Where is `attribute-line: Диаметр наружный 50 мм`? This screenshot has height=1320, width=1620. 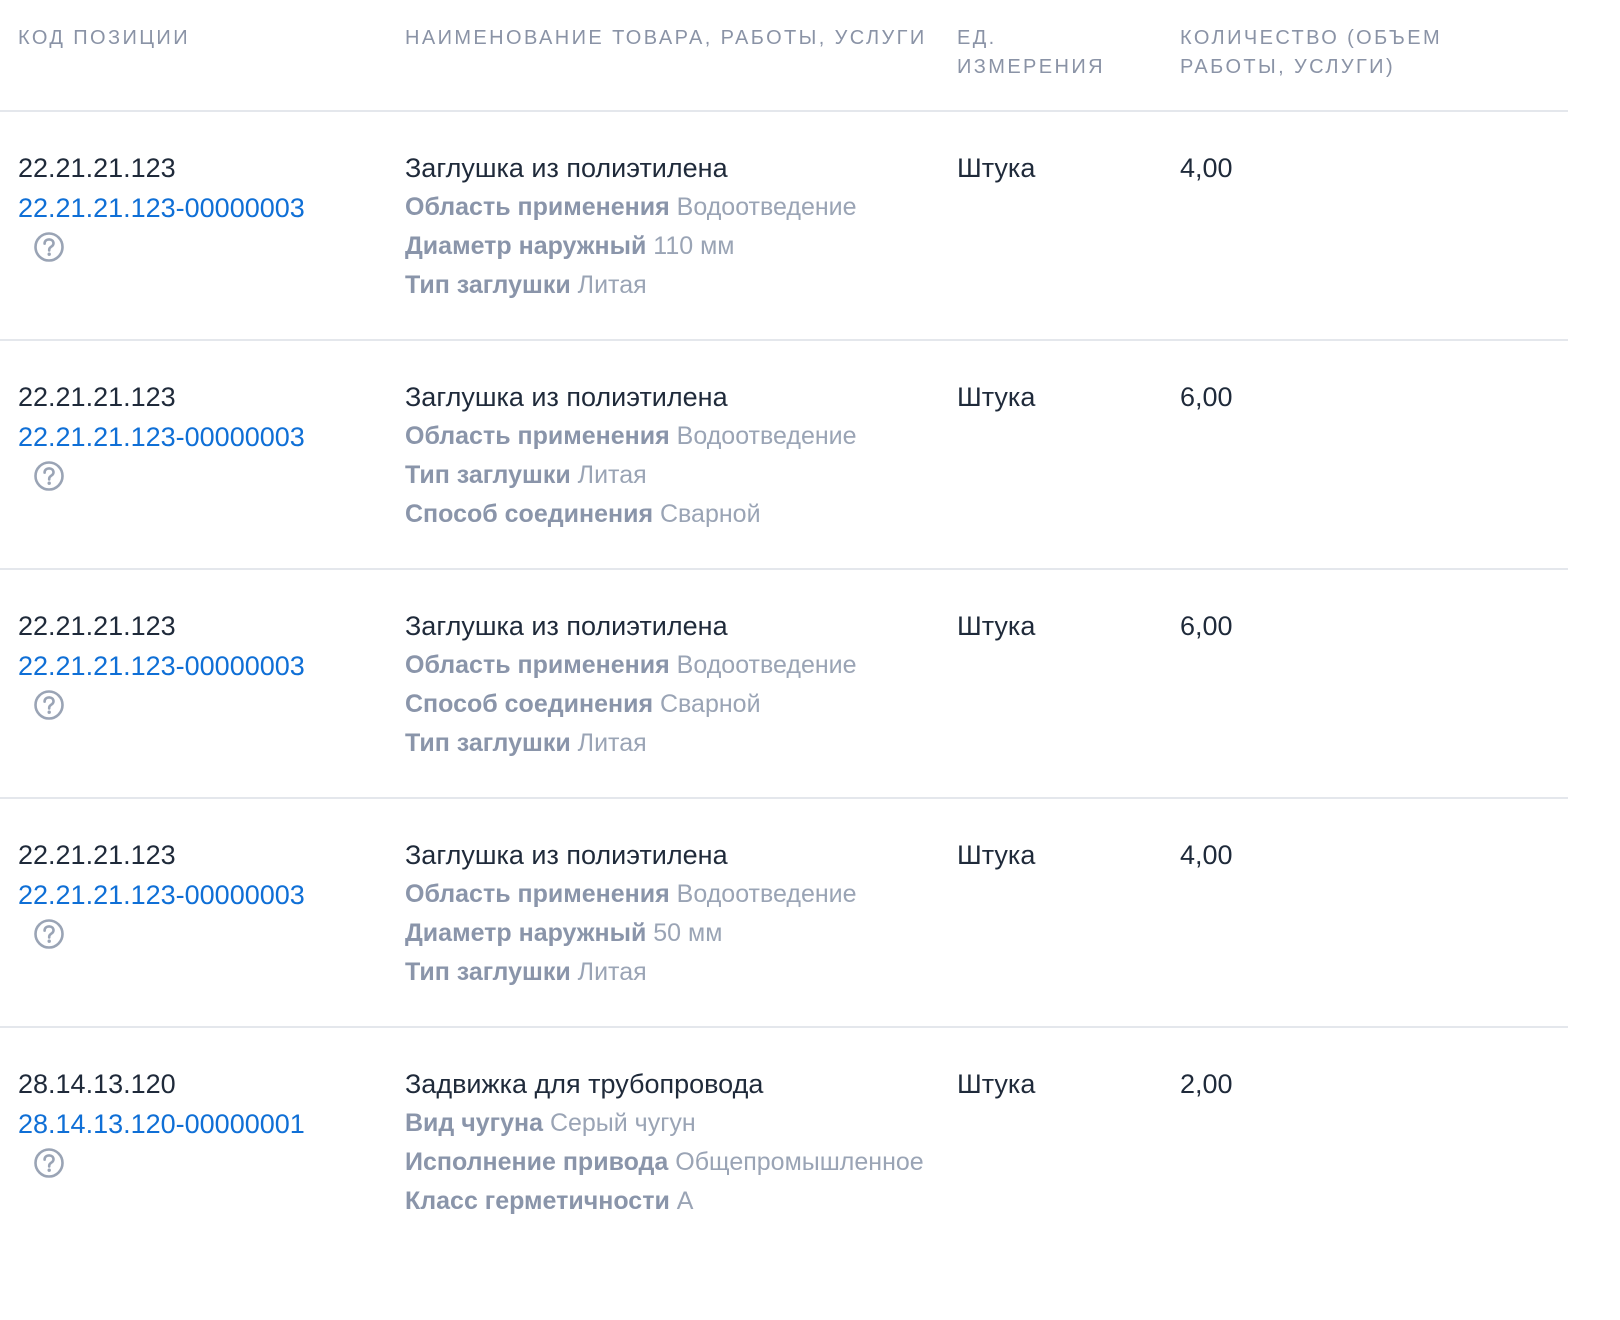 attribute-line: Диаметр наружный 50 мм is located at coordinates (665, 933).